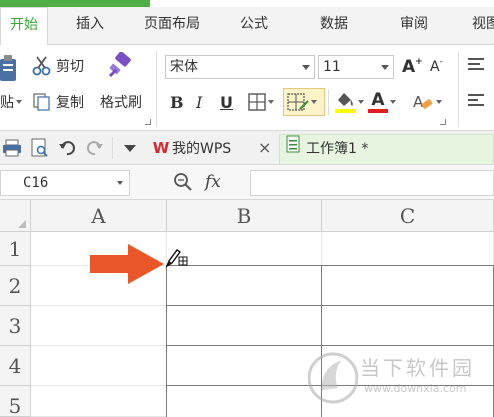 The width and height of the screenshot is (494, 417). What do you see at coordinates (298, 102) in the screenshot?
I see `draw-border-icon` at bounding box center [298, 102].